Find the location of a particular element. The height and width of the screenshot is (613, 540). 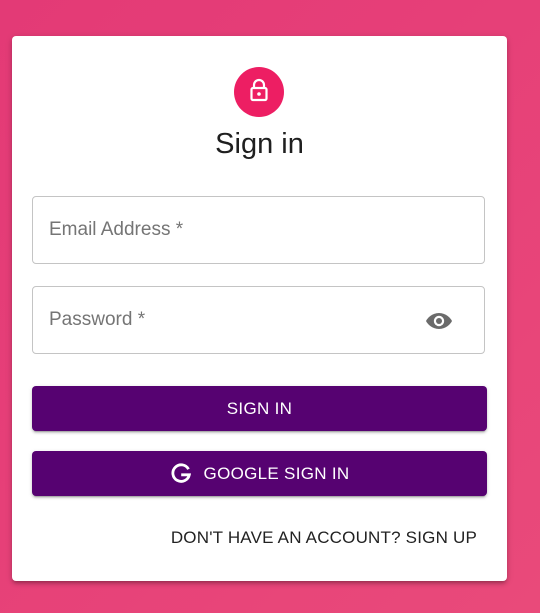

sign-up-link: DON'T HAVE AN ACCOUNT? SIGN UP is located at coordinates (324, 538).